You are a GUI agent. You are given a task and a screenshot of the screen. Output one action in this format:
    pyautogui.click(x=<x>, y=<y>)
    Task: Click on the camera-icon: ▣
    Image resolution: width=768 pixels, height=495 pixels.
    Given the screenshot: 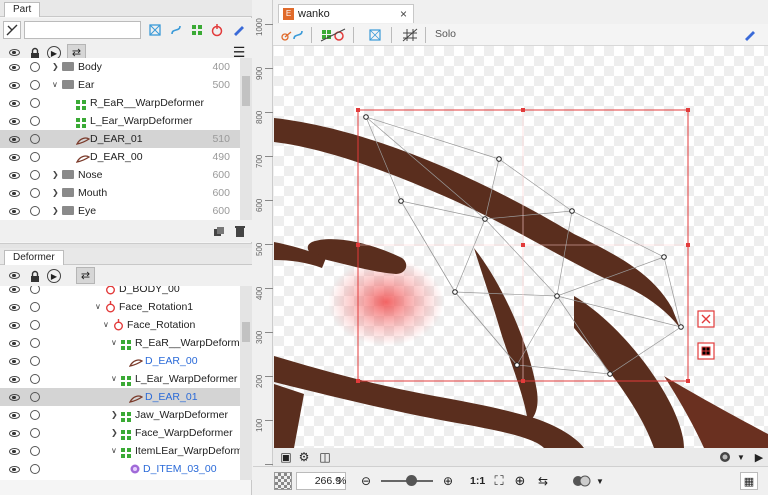 What is the action you would take?
    pyautogui.click(x=286, y=457)
    